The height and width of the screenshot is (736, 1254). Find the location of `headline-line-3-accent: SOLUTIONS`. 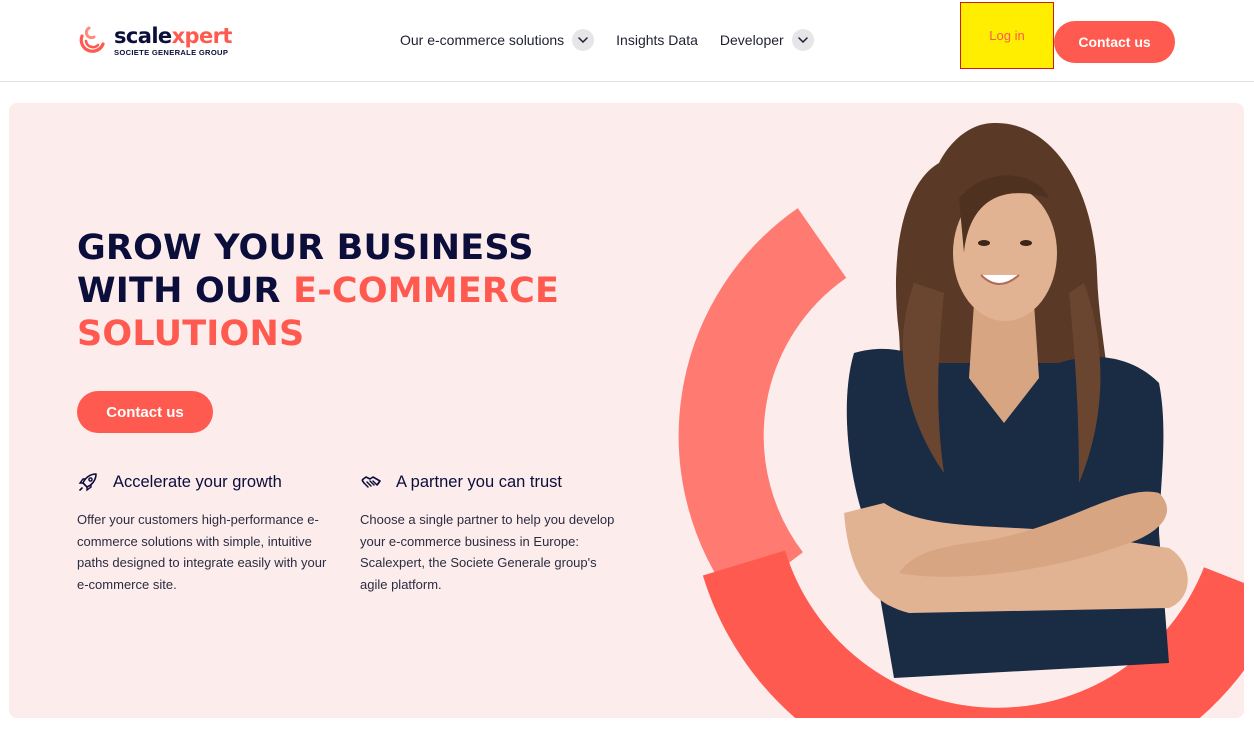

headline-line-3-accent: SOLUTIONS is located at coordinates (191, 334).